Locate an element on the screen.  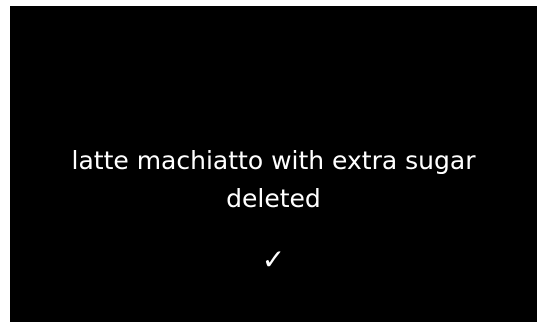
checkmark-icon: ✓ is located at coordinates (273, 259).